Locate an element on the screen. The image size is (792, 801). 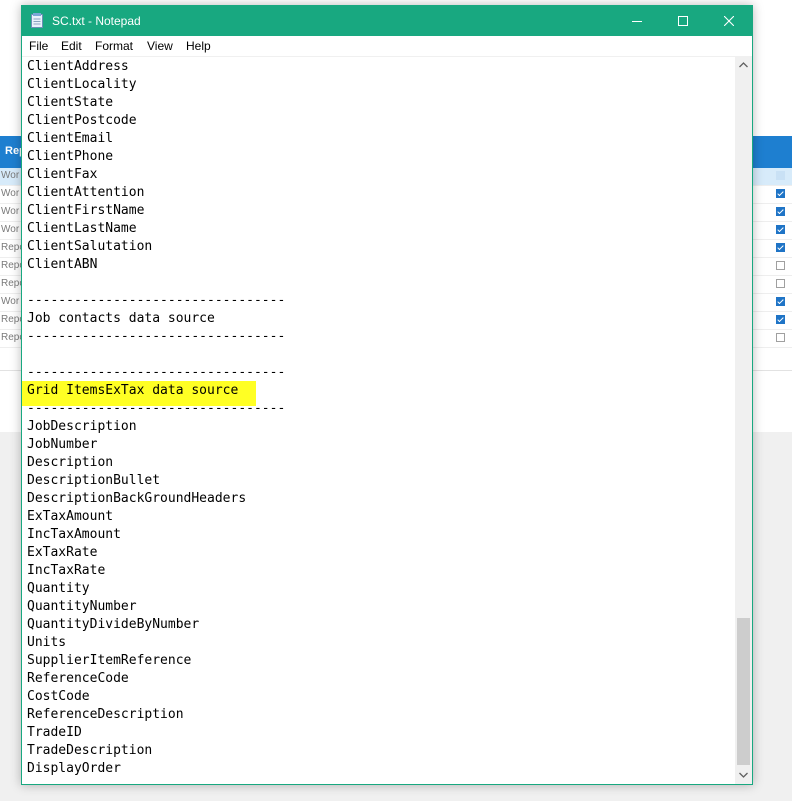
close-button is located at coordinates (729, 21).